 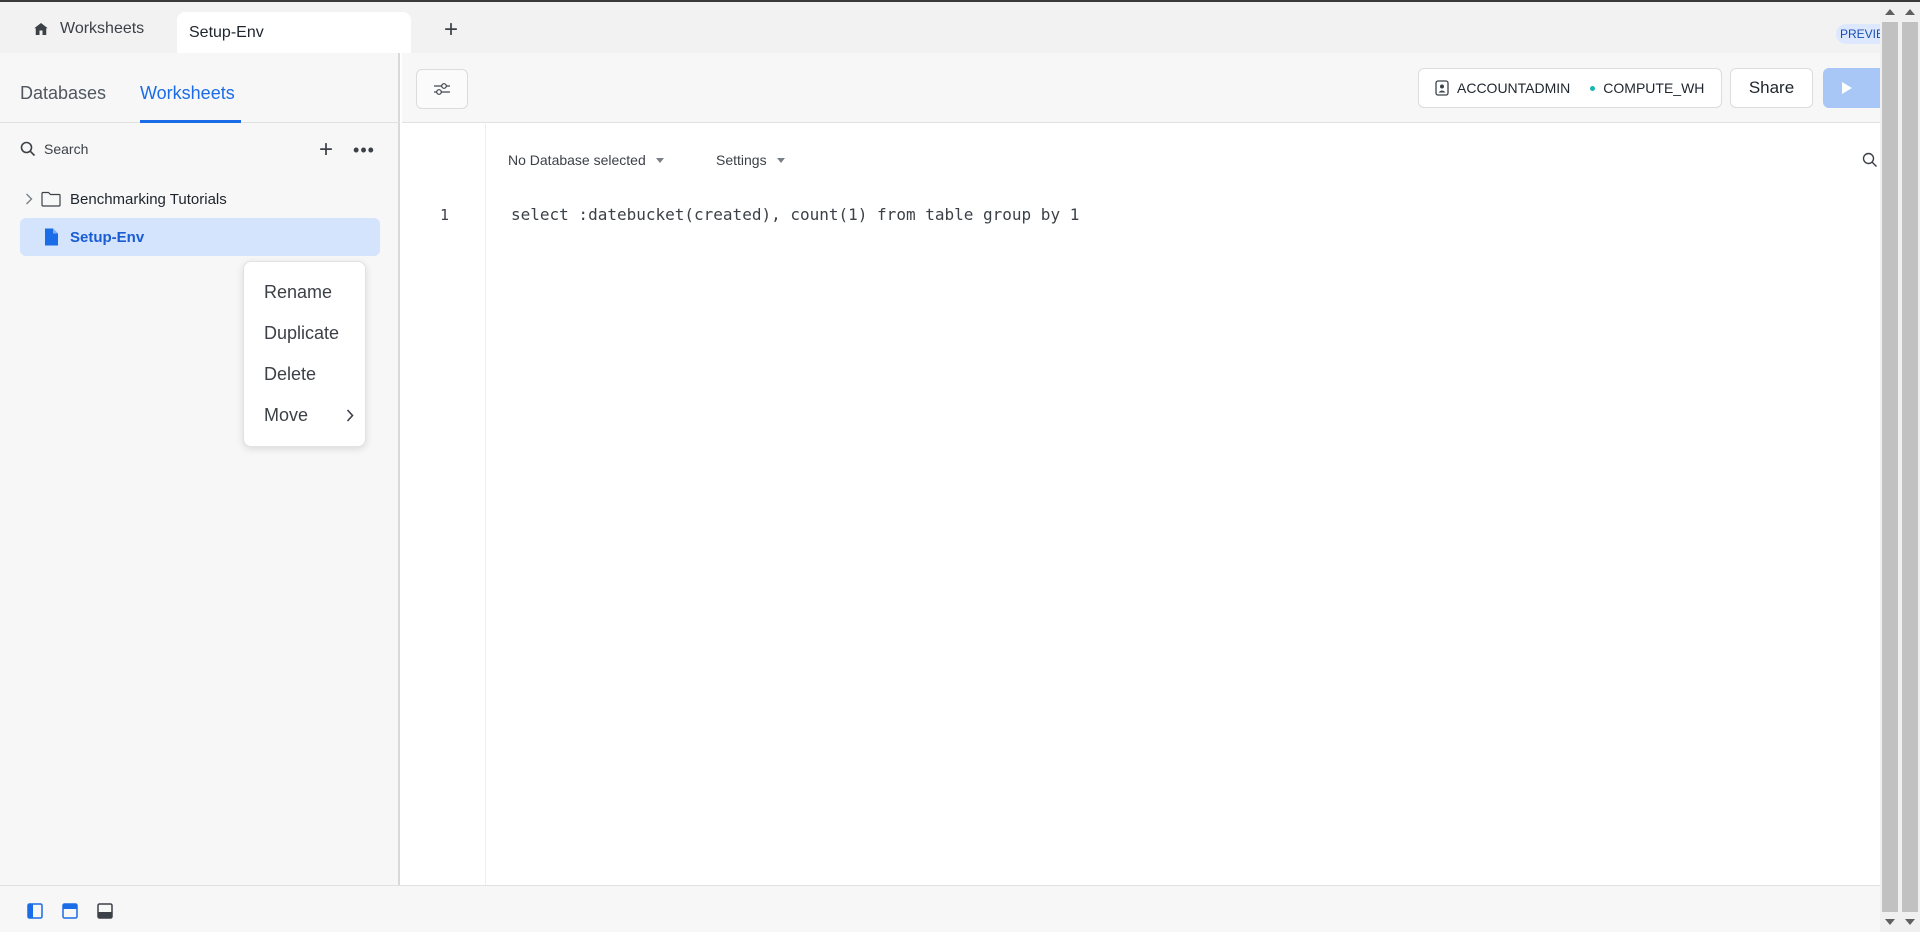 What do you see at coordinates (586, 160) in the screenshot?
I see `database-selector: No Database selected` at bounding box center [586, 160].